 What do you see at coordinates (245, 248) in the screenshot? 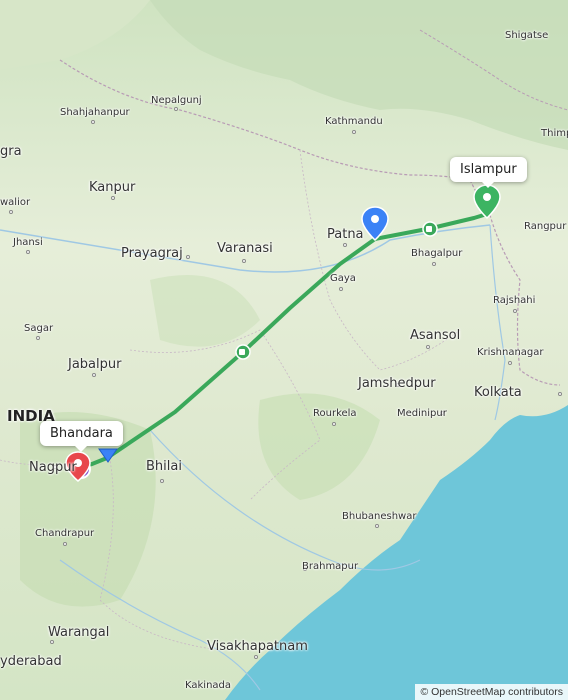
I see `city-label: Varanasi` at bounding box center [245, 248].